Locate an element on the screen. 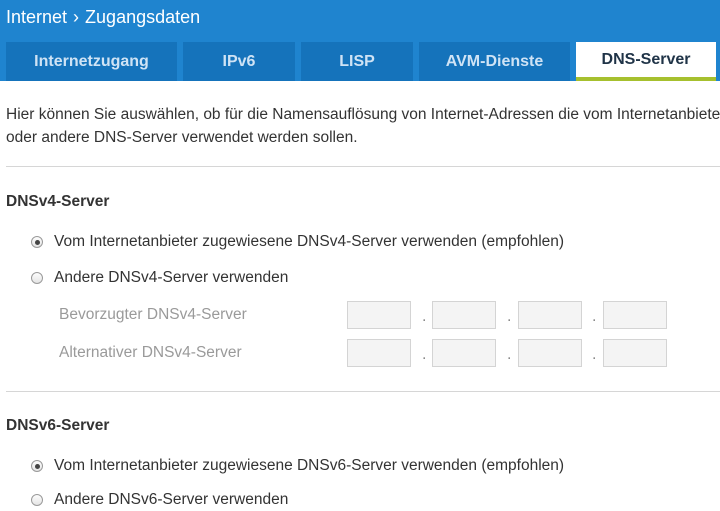  dnsv4-other-radio is located at coordinates (37, 278).